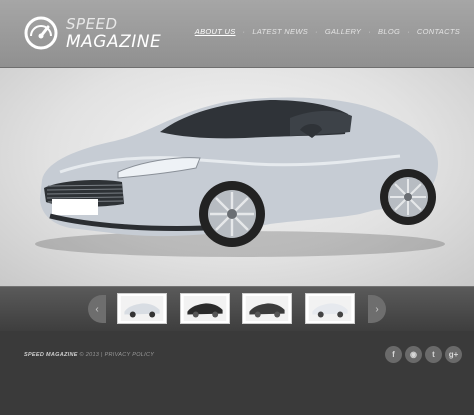  Describe the element at coordinates (41, 33) in the screenshot. I see `speedometer-logo-icon` at that location.